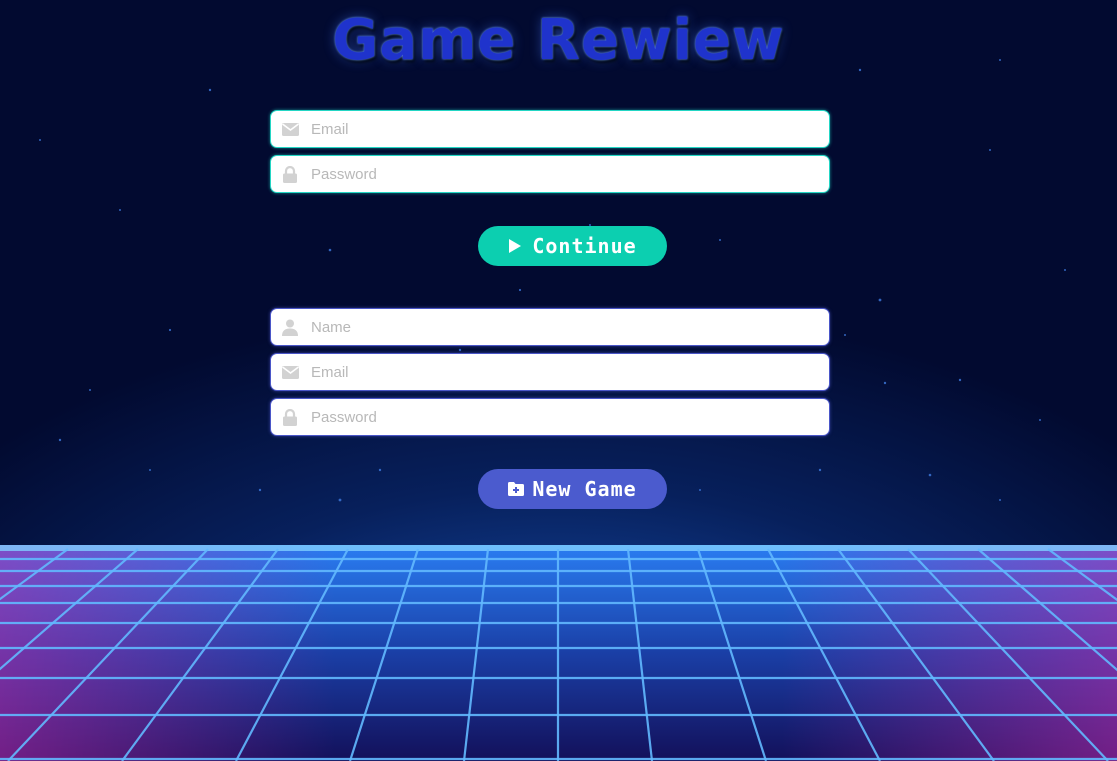 The width and height of the screenshot is (1117, 761). I want to click on continue-button-label: Continue, so click(584, 246).